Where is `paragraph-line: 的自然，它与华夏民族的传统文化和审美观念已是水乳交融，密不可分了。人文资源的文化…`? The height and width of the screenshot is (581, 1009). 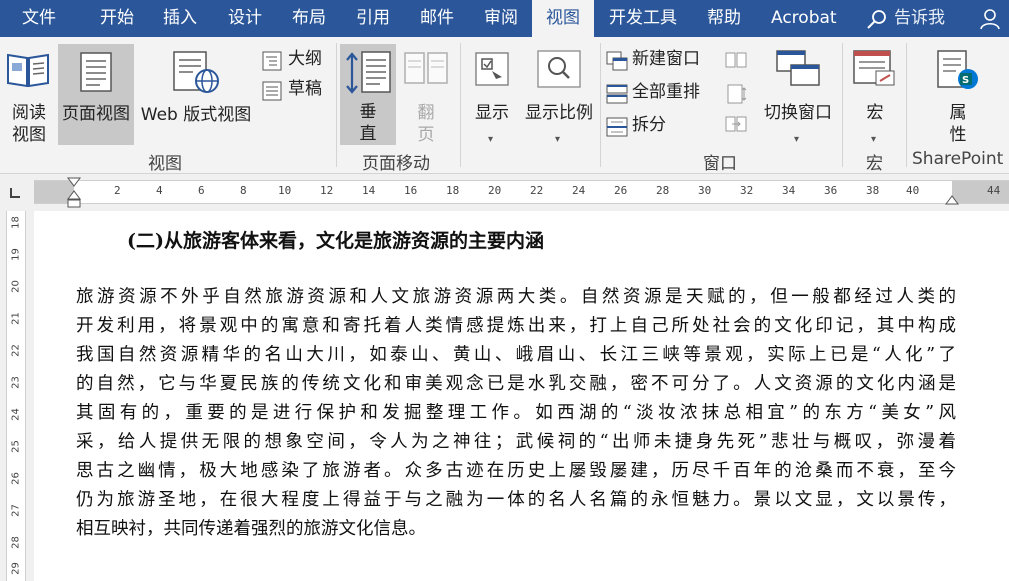
paragraph-line: 的自然，它与华夏民族的传统文化和审美观念已是水乳交融，密不可分了。人文资源的文化… is located at coordinates (516, 384).